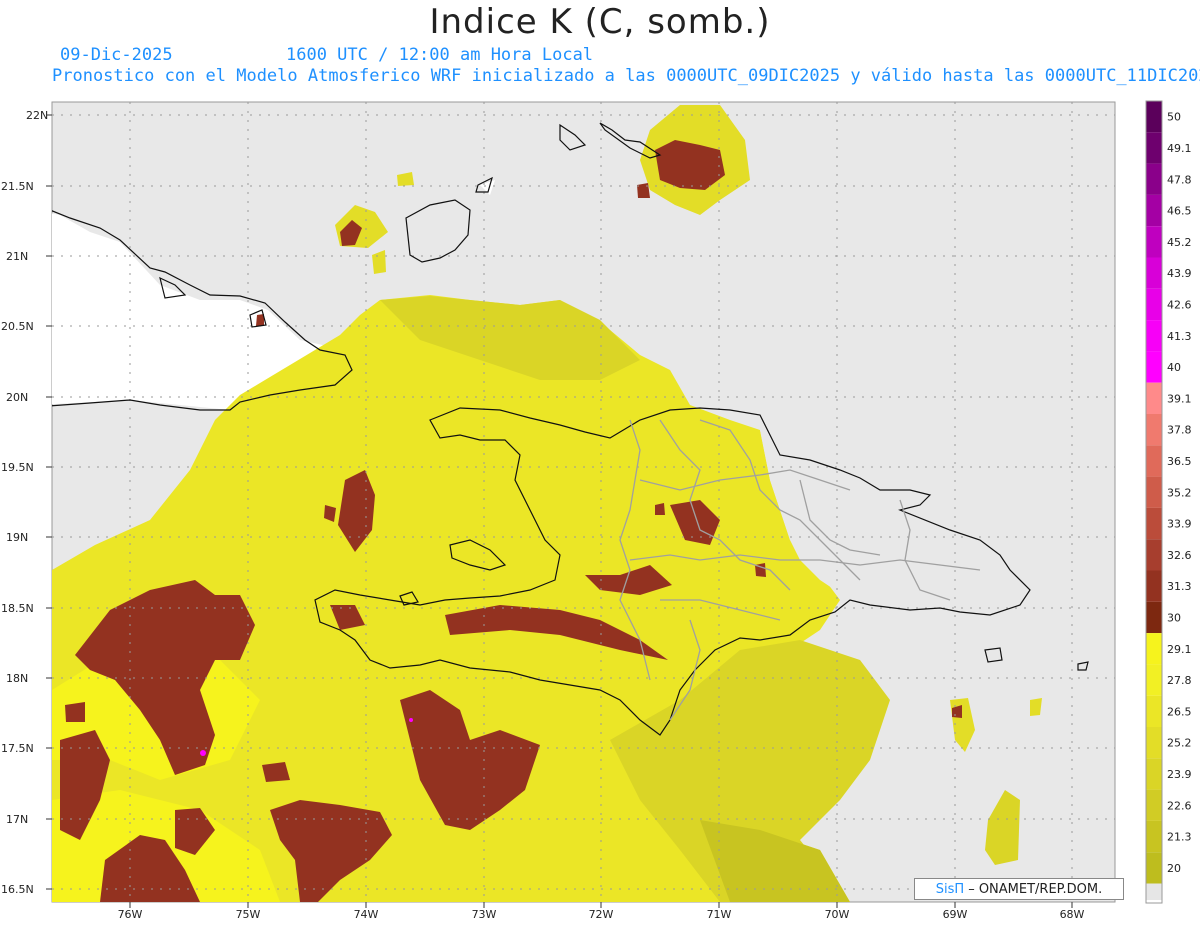 Image resolution: width=1200 pixels, height=927 pixels. What do you see at coordinates (1179, 273) in the screenshot?
I see `colorbar-label: 43.9` at bounding box center [1179, 273].